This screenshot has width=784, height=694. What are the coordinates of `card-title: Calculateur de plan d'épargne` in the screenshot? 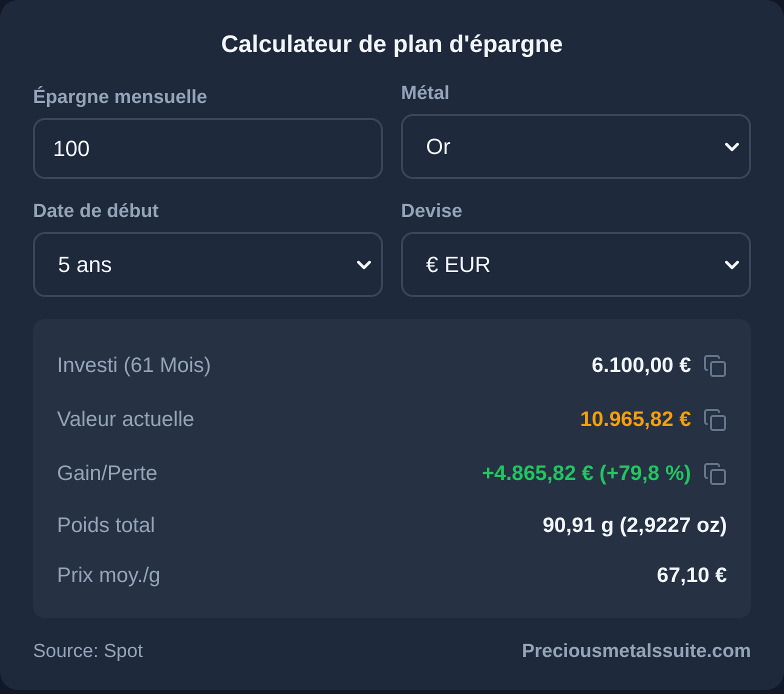 It's located at (392, 45).